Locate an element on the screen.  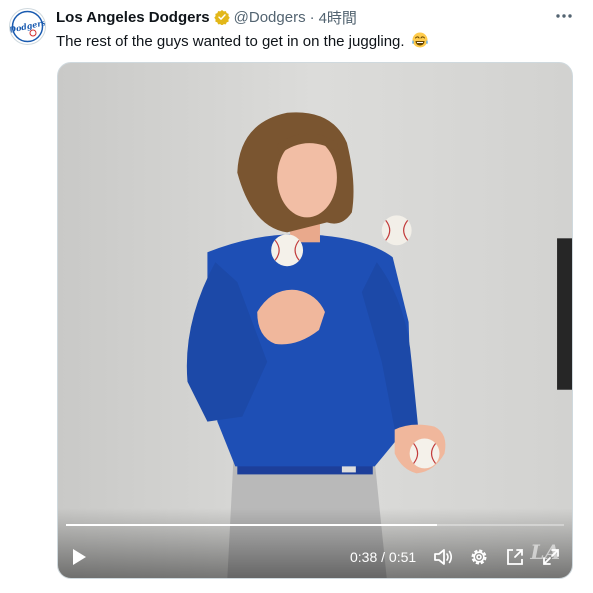
baseball-right is located at coordinates (396, 230).